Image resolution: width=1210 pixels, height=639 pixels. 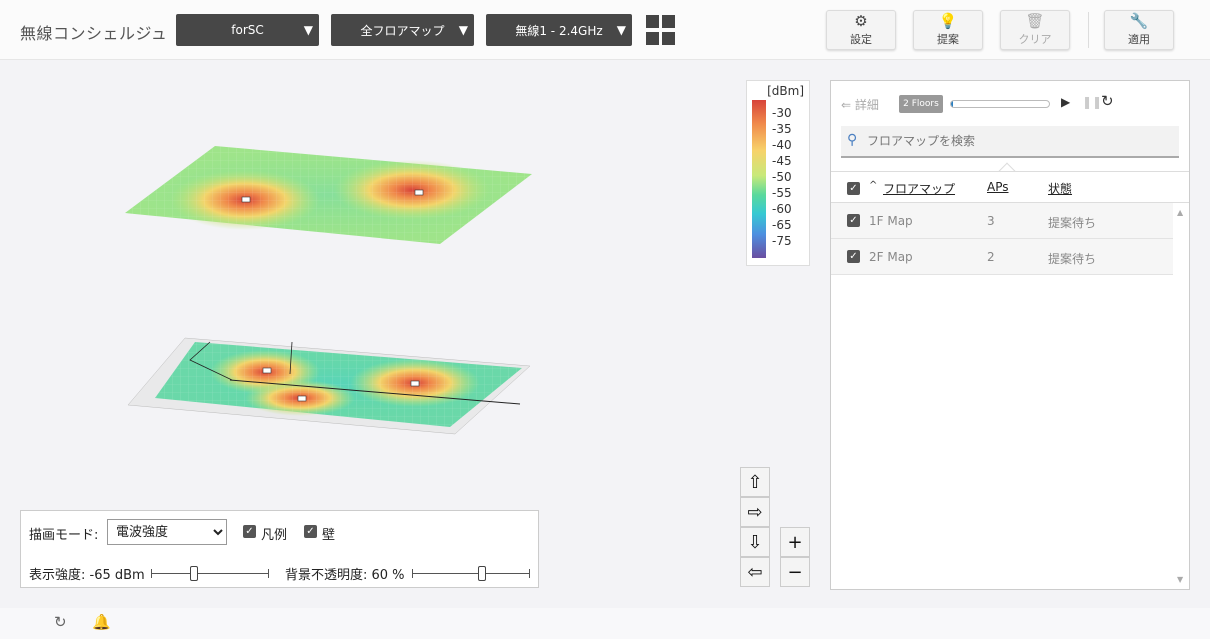 I want to click on floors-count-badge: 2 Floors, so click(x=921, y=104).